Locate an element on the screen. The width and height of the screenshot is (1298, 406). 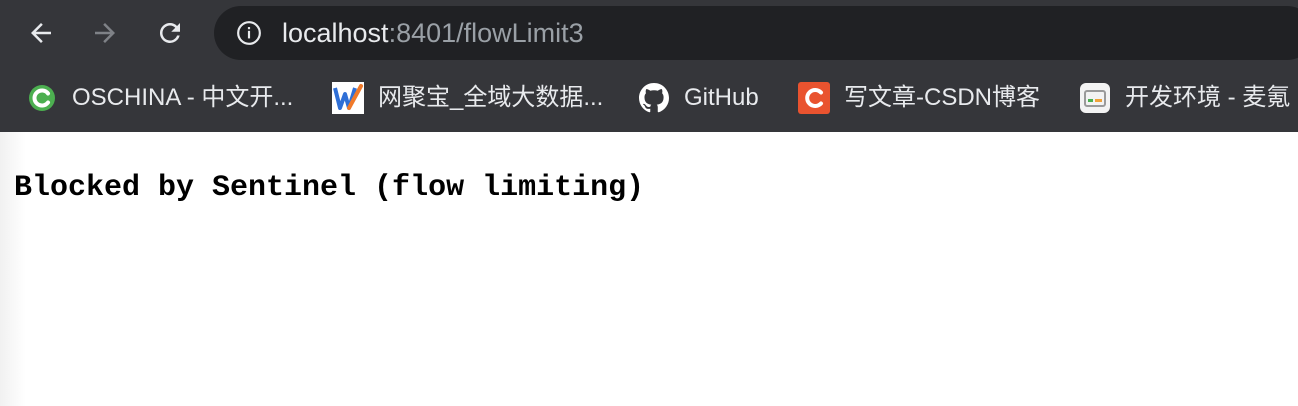
back-button is located at coordinates (41, 33).